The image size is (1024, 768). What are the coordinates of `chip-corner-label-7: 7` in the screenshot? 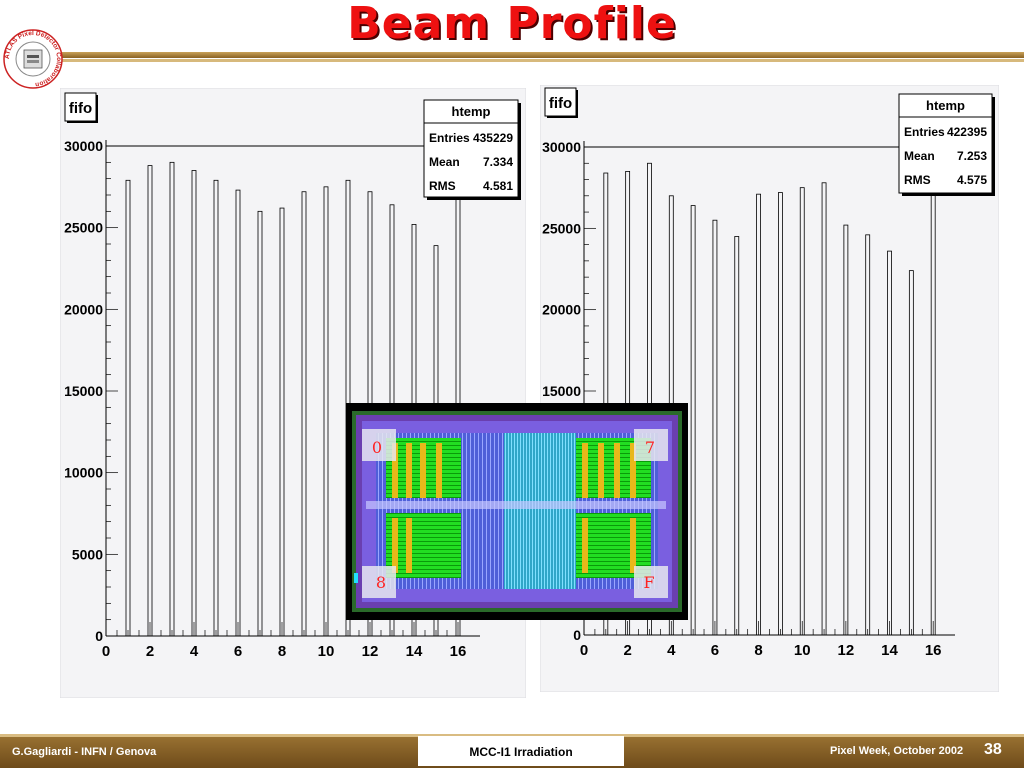 It's located at (650, 447).